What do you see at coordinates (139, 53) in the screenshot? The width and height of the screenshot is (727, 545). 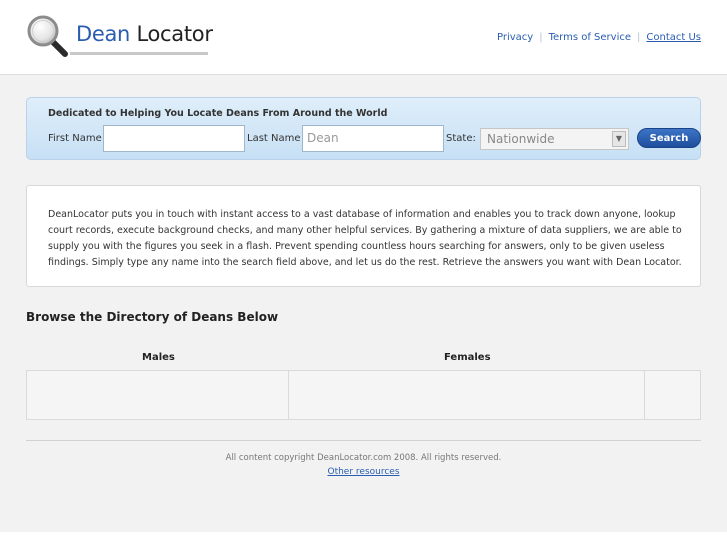 I see `logo-underline` at bounding box center [139, 53].